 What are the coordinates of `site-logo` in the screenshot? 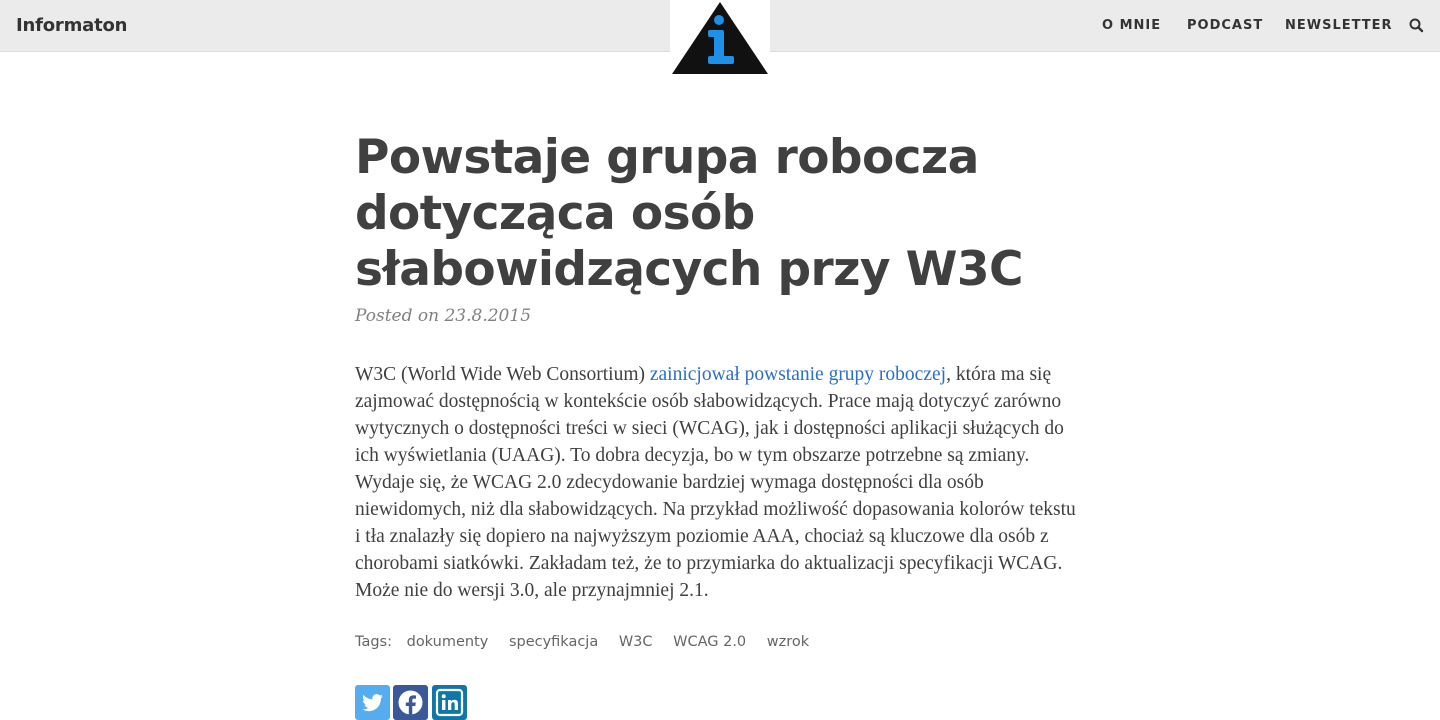 It's located at (720, 39).